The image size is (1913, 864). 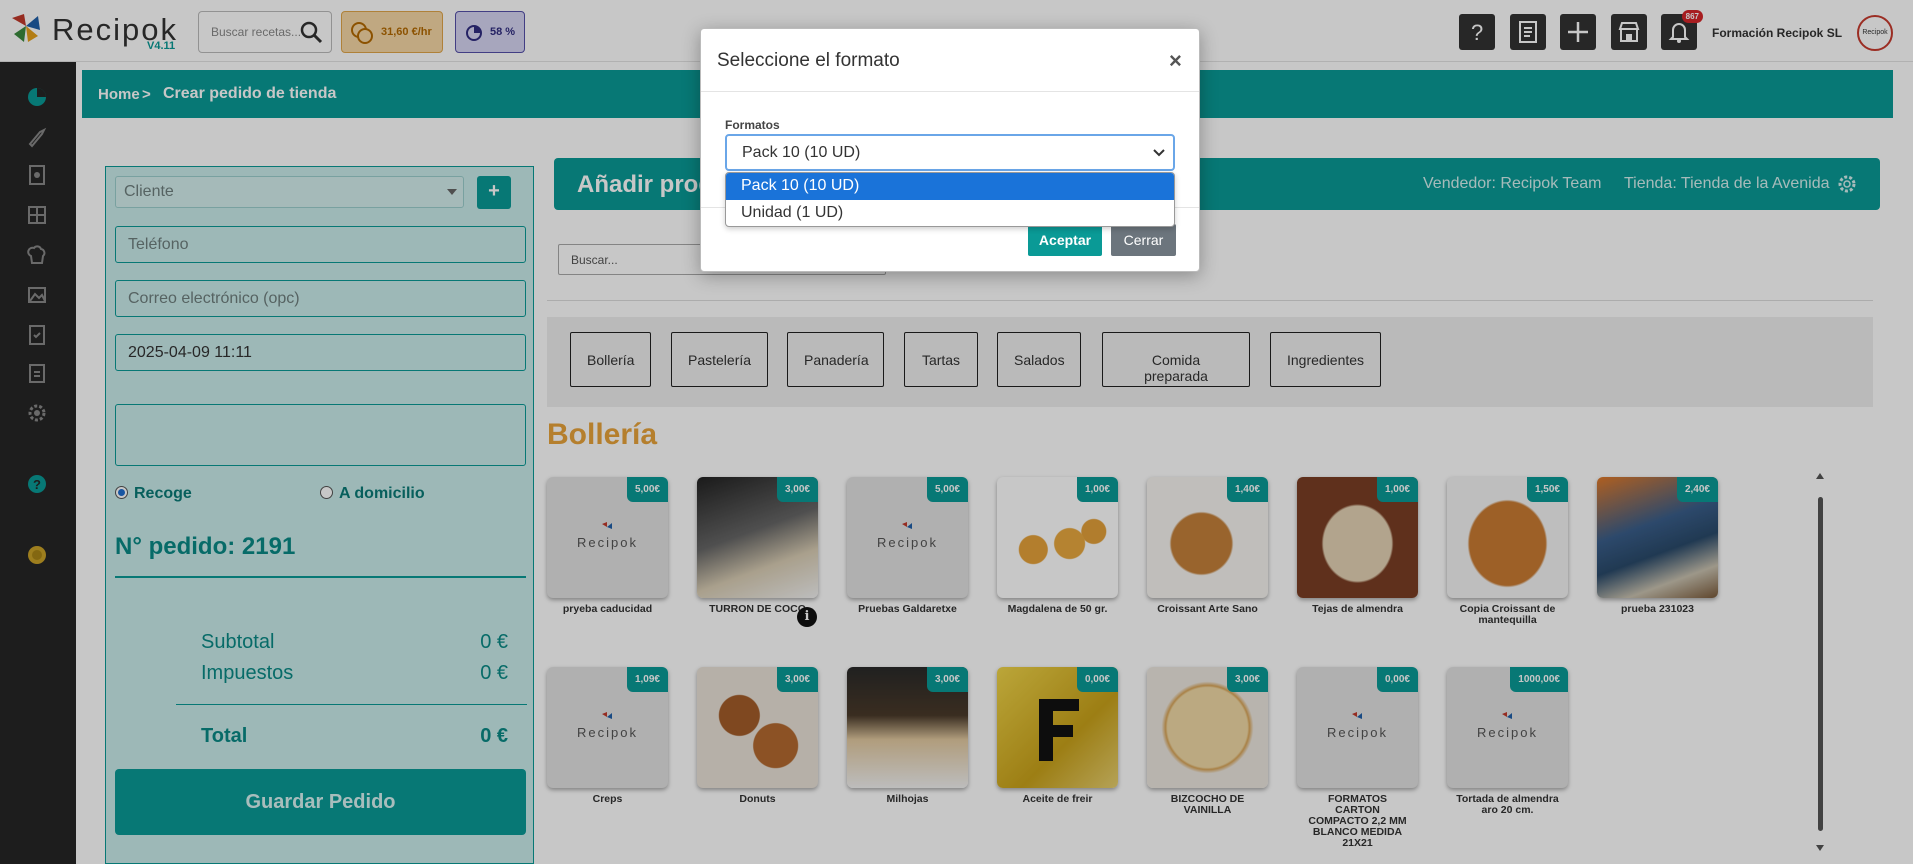 I want to click on format-select-value: Pack 10 (10 UD), so click(x=801, y=152).